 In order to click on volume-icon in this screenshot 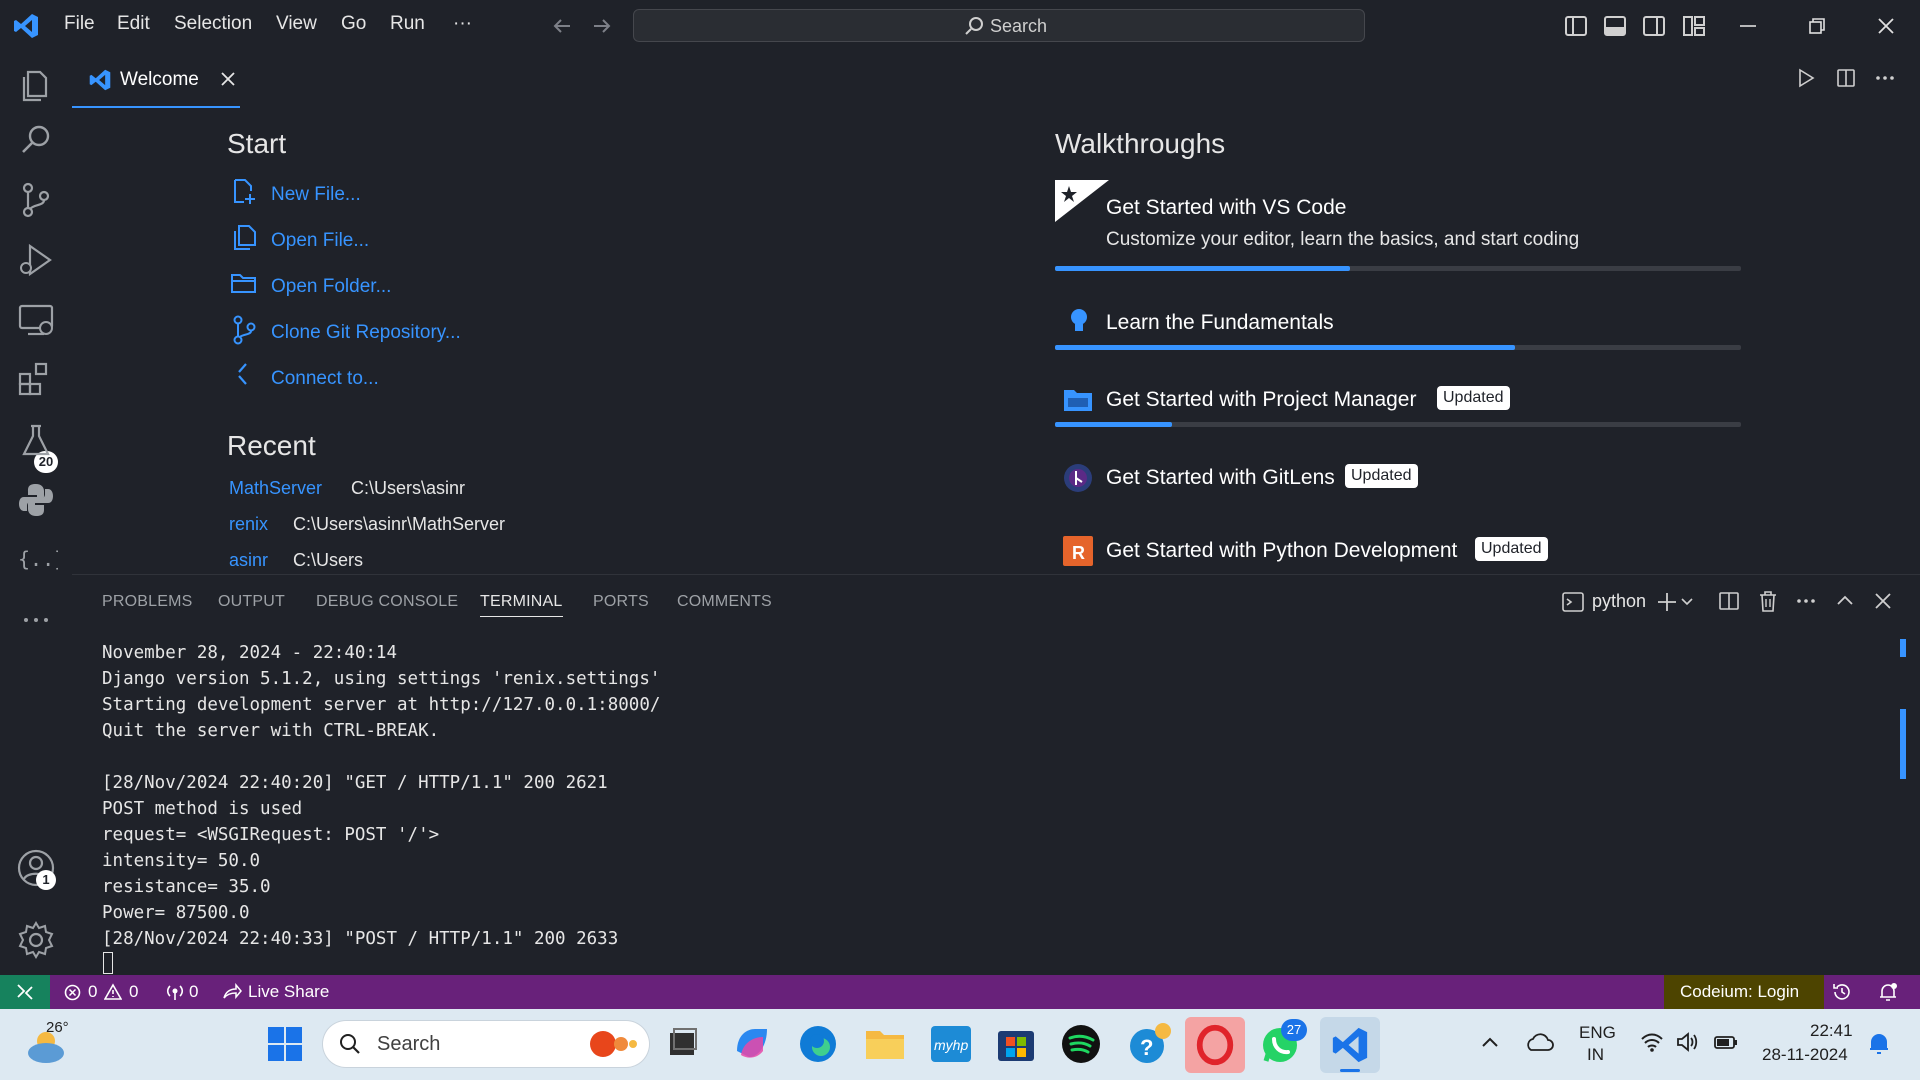, I will do `click(1688, 1042)`.